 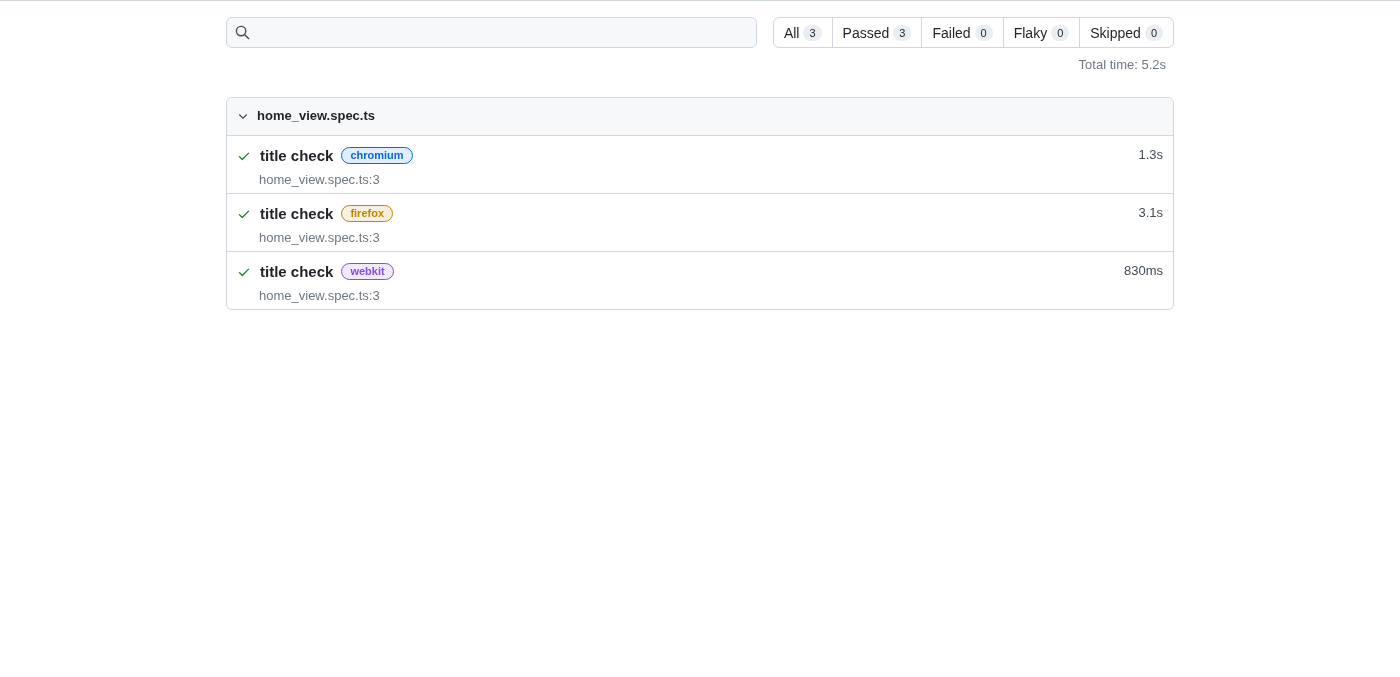 What do you see at coordinates (491, 32) in the screenshot?
I see `search-field` at bounding box center [491, 32].